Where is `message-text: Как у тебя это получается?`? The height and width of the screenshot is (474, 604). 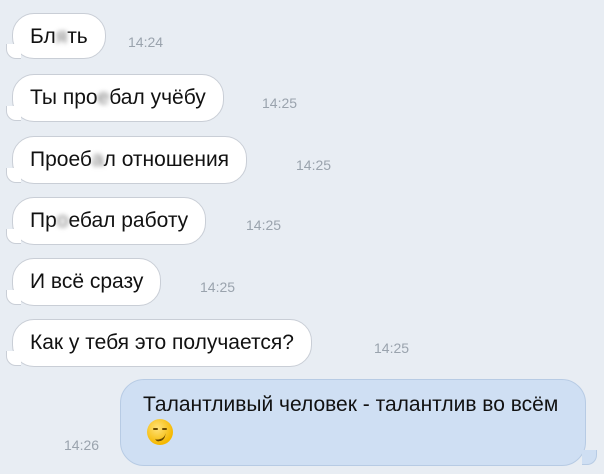
message-text: Как у тебя это получается? is located at coordinates (162, 342).